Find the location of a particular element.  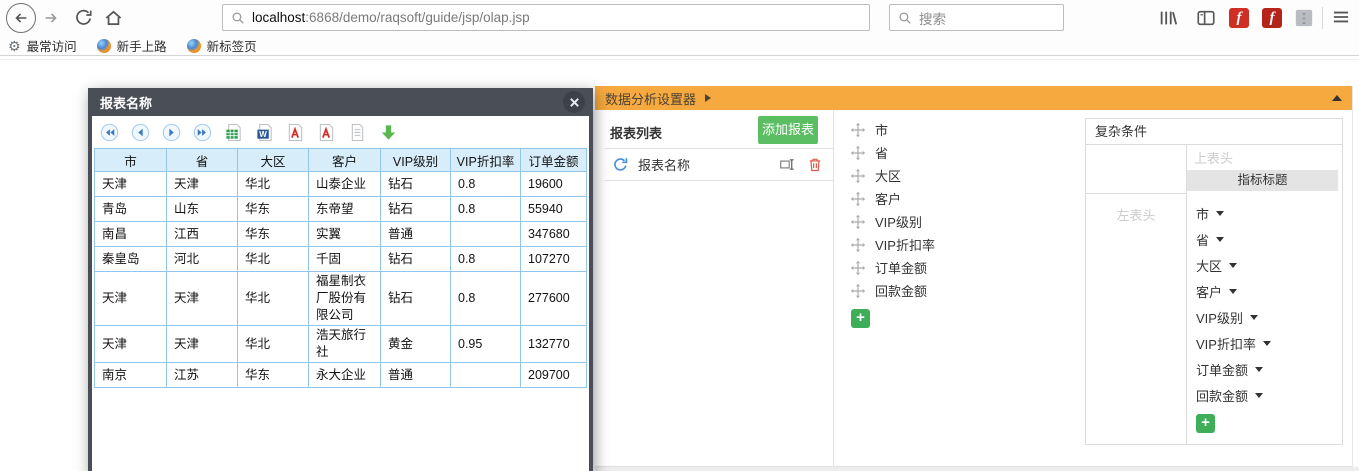

print-pdf-button is located at coordinates (326, 132).